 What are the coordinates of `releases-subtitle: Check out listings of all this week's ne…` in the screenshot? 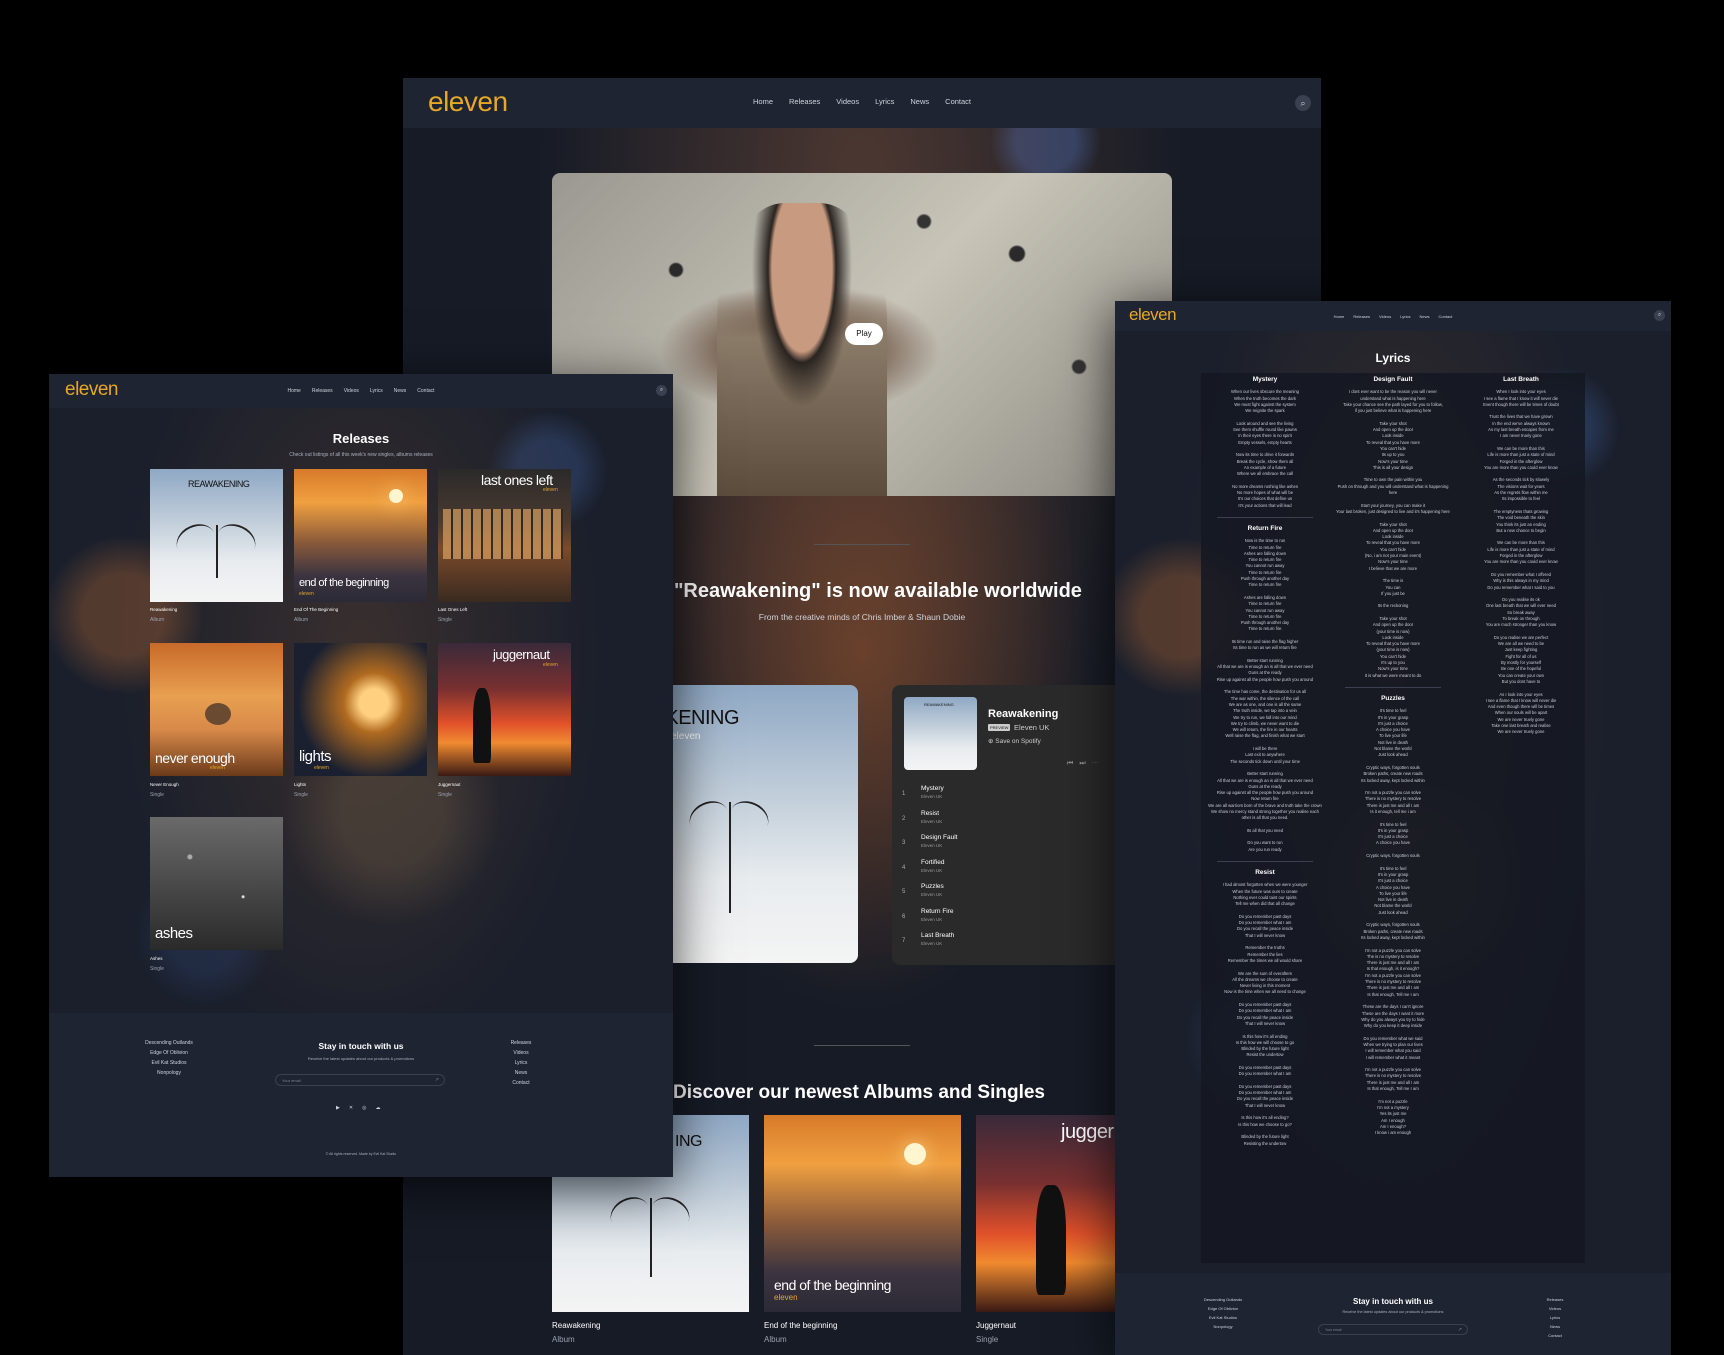 It's located at (361, 455).